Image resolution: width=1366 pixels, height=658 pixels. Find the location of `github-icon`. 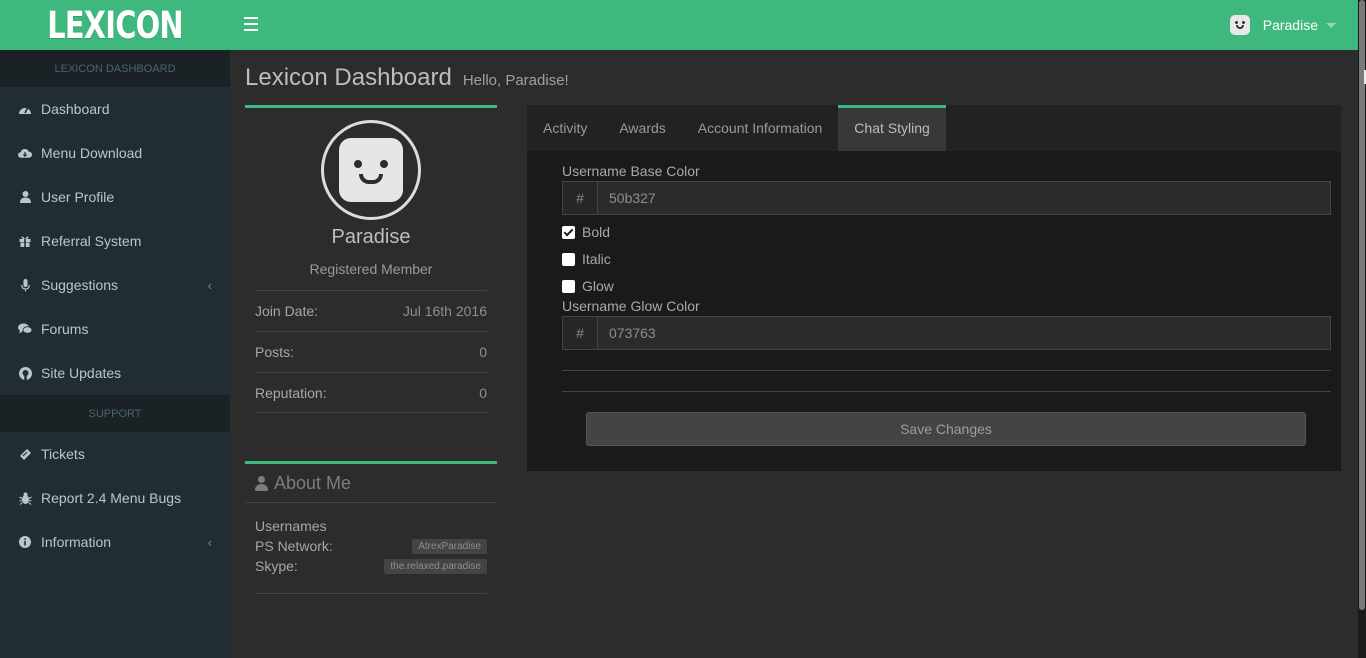

github-icon is located at coordinates (25, 373).